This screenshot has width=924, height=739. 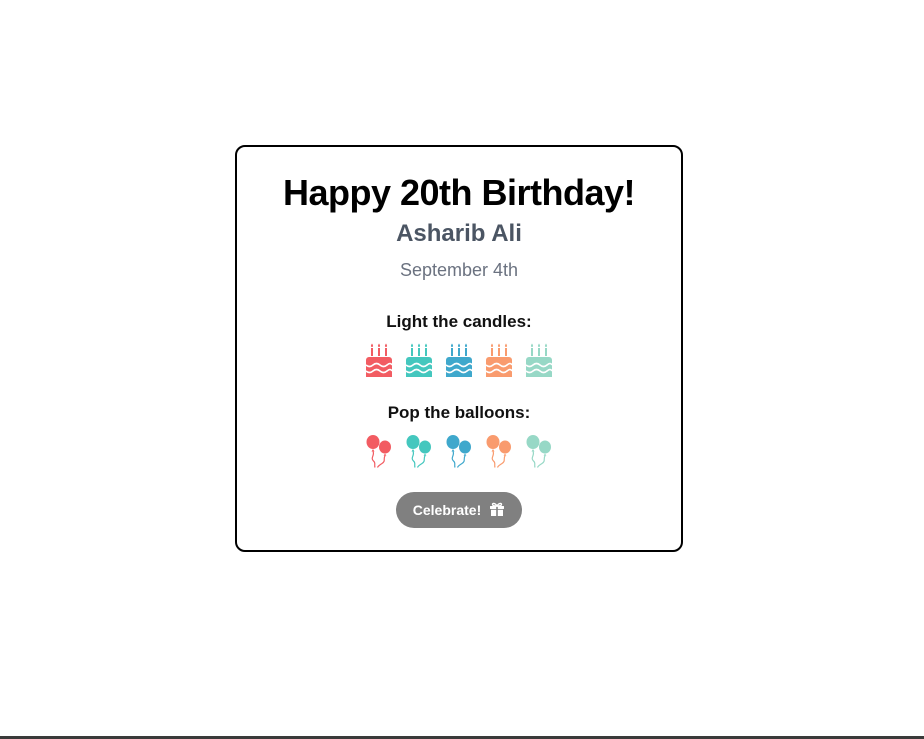 I want to click on celebrate-label: Celebrate!, so click(x=447, y=510).